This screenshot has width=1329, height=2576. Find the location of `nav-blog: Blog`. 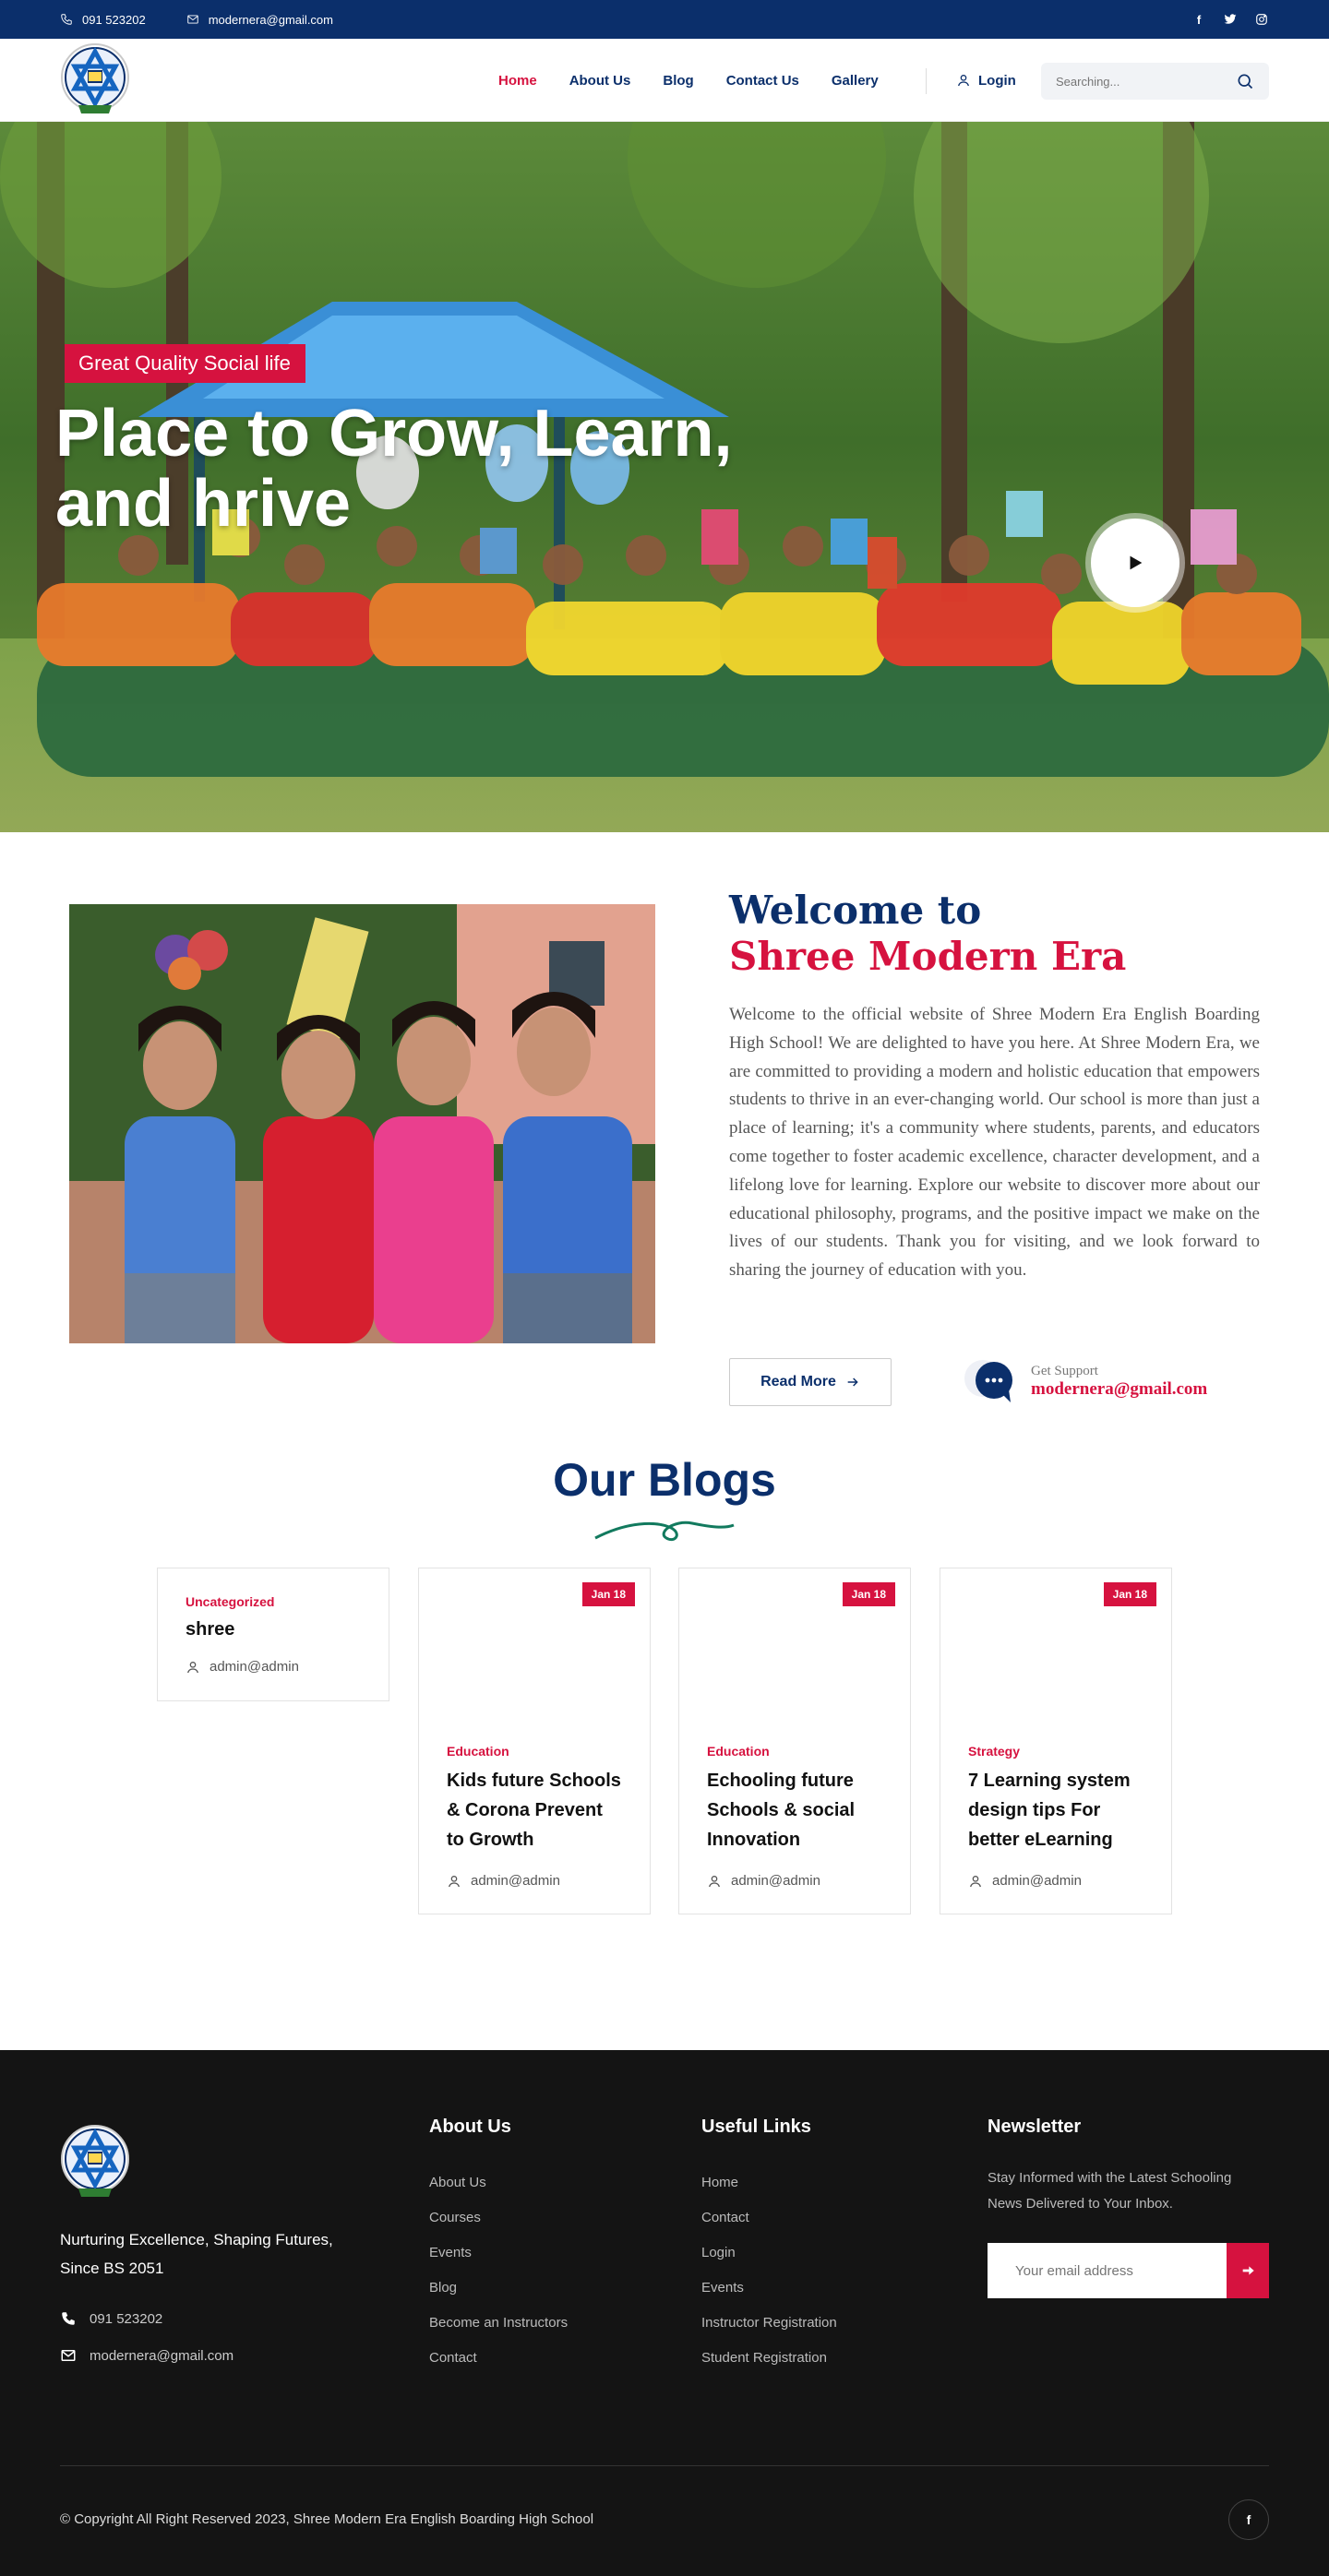

nav-blog: Blog is located at coordinates (678, 81).